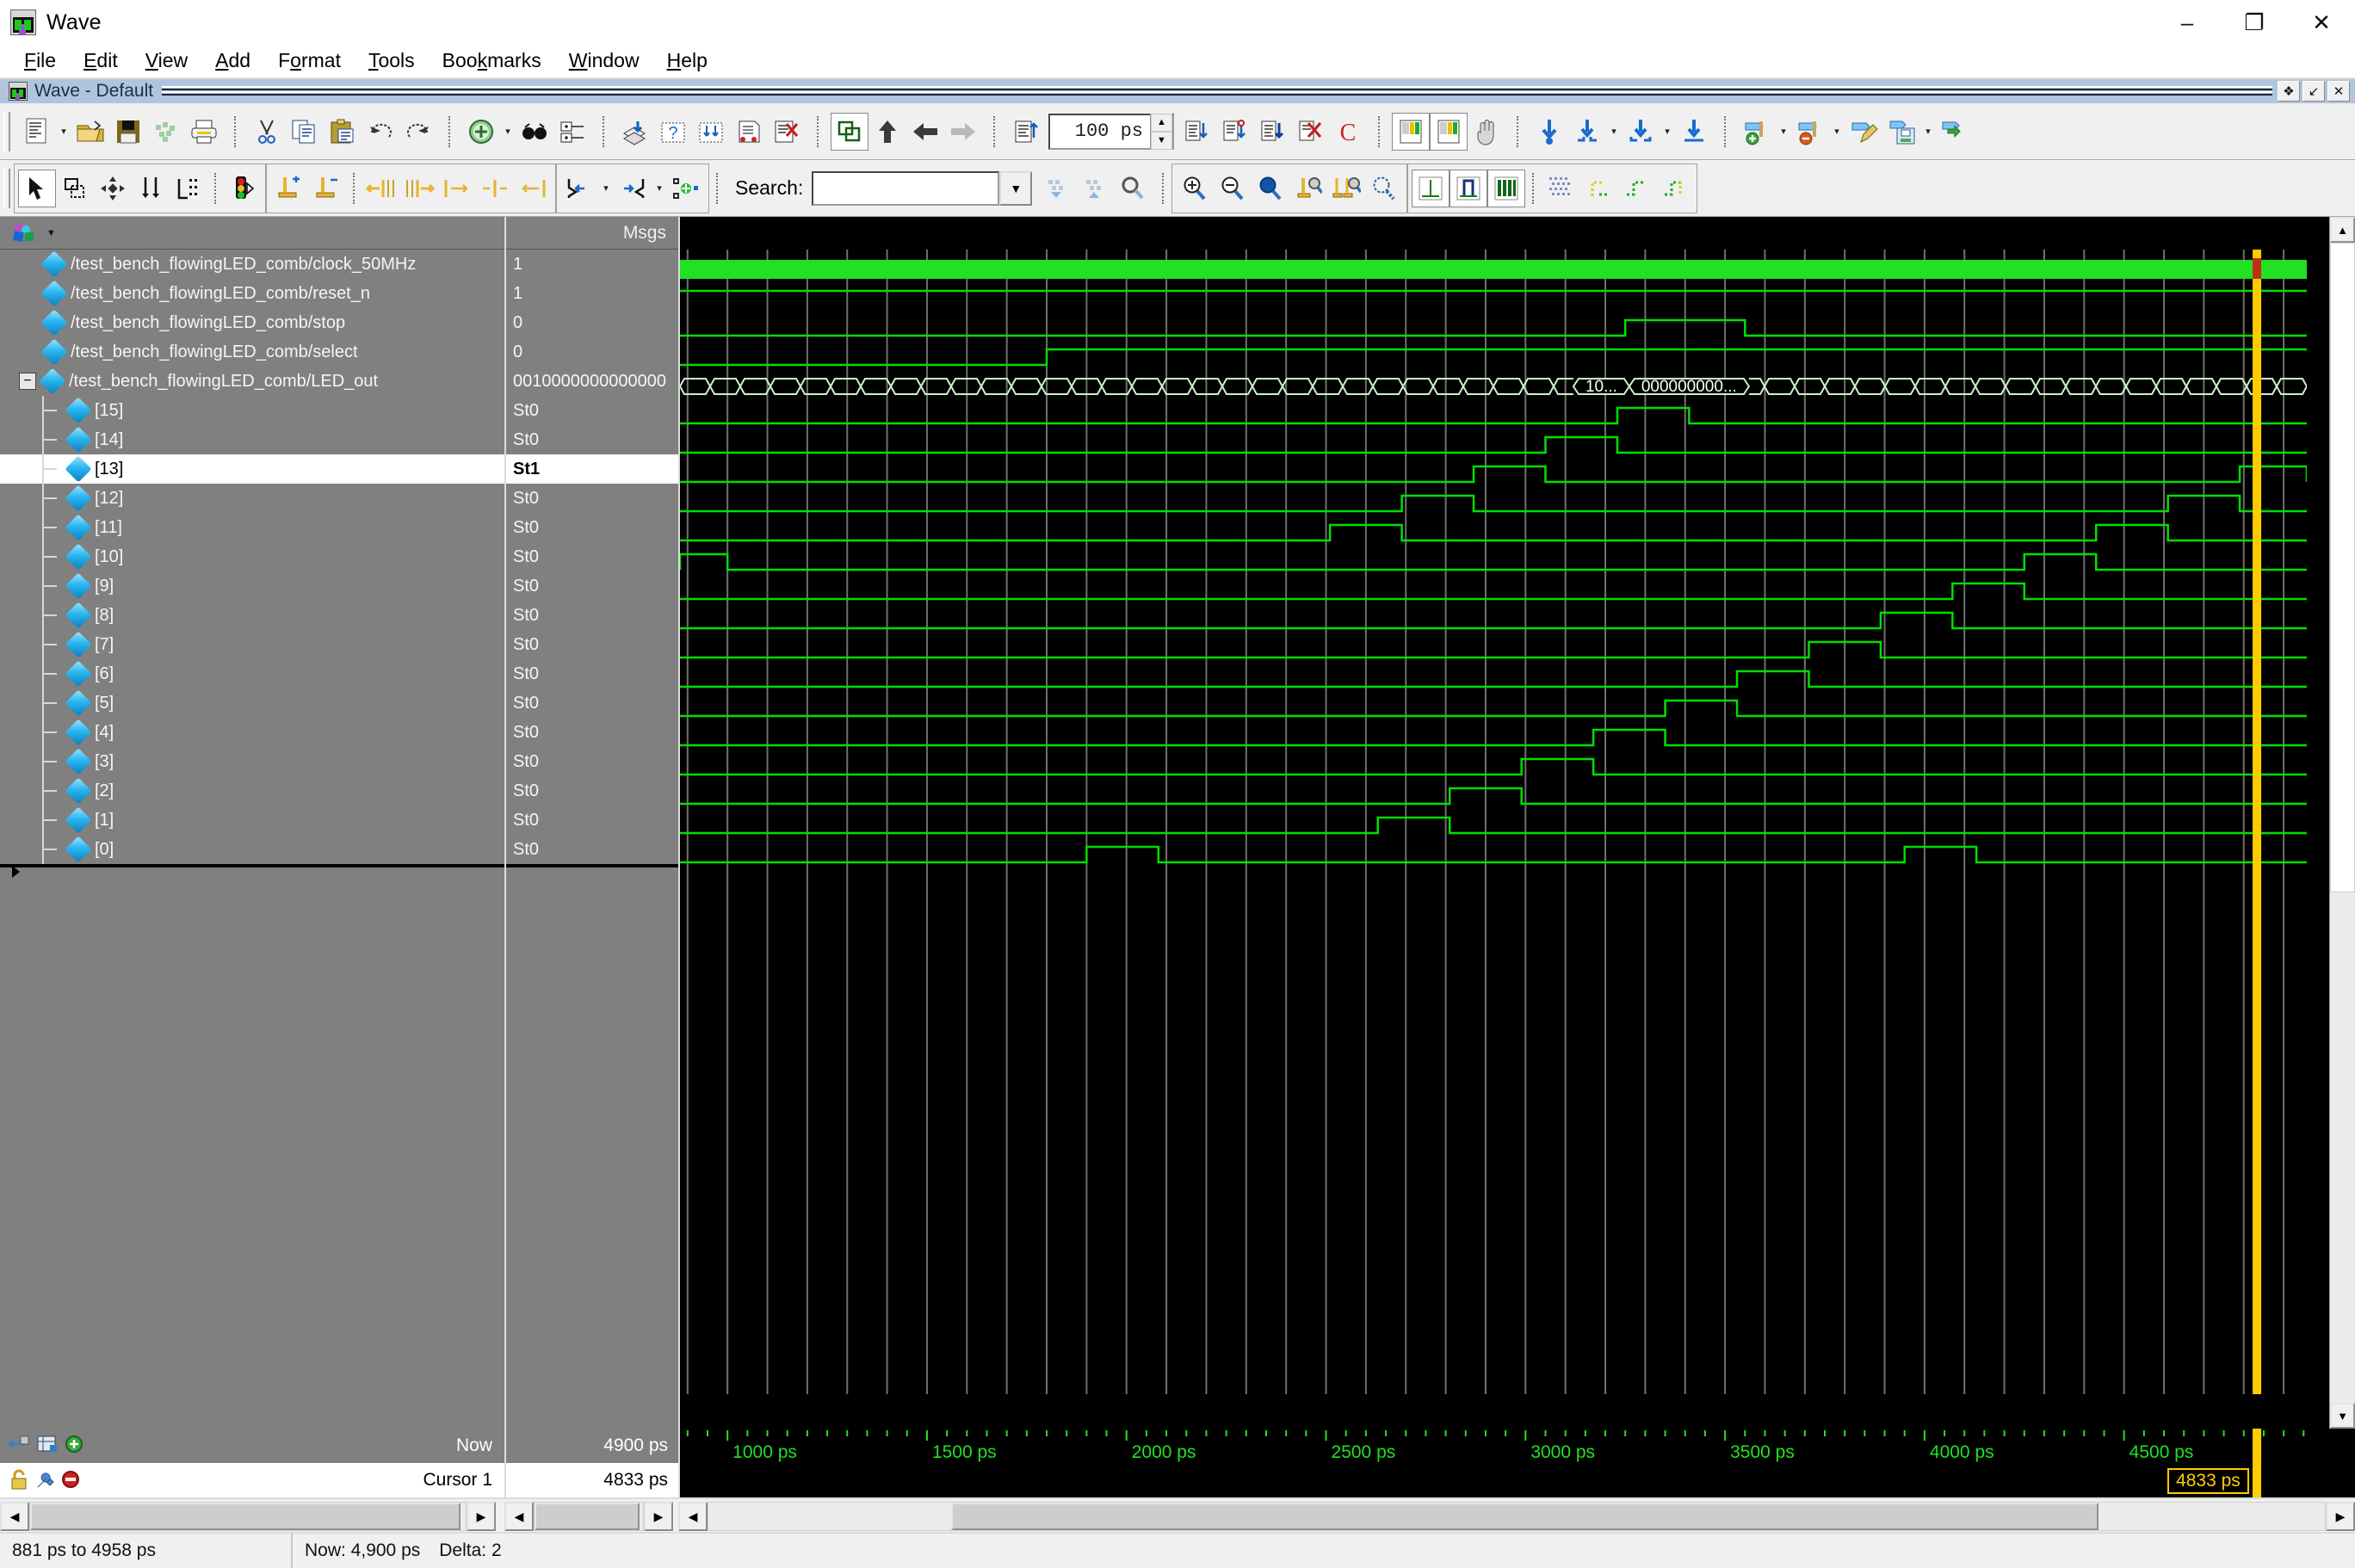  Describe the element at coordinates (1132, 189) in the screenshot. I see `search-options-button` at that location.